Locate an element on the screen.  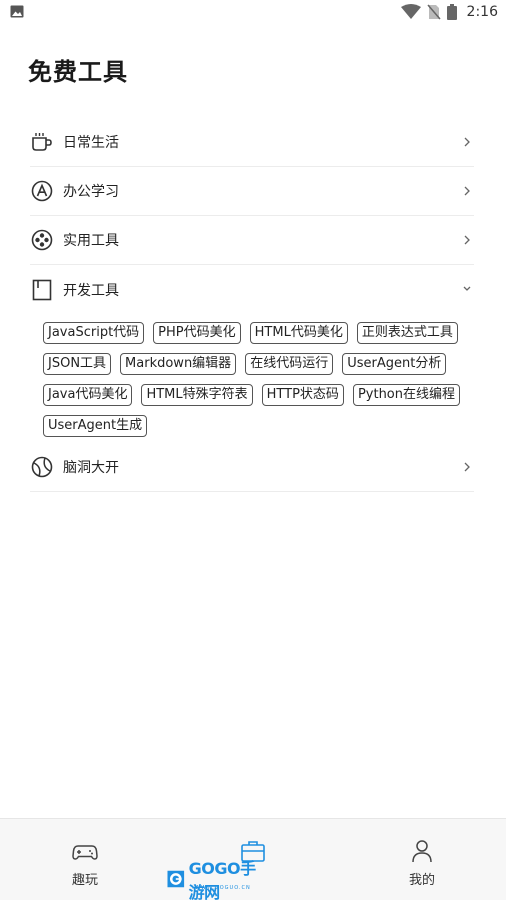
section-label: 实用工具 is located at coordinates (91, 241).